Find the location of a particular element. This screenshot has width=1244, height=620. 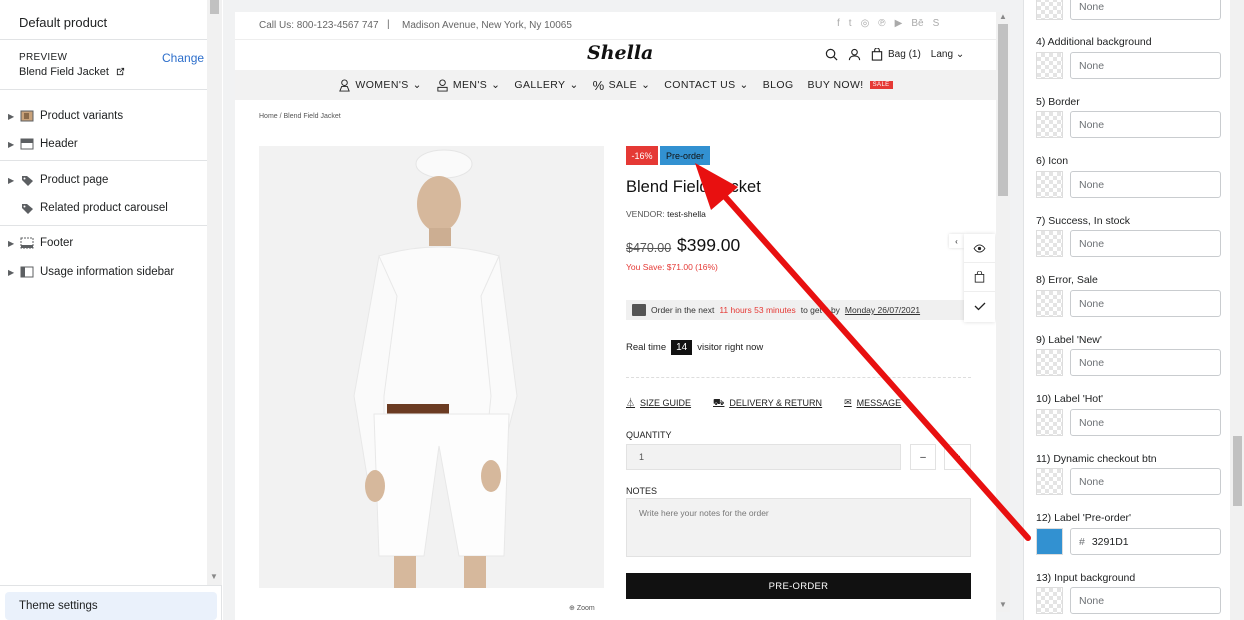

zoom-control: ⊕ Zoom is located at coordinates (582, 608).